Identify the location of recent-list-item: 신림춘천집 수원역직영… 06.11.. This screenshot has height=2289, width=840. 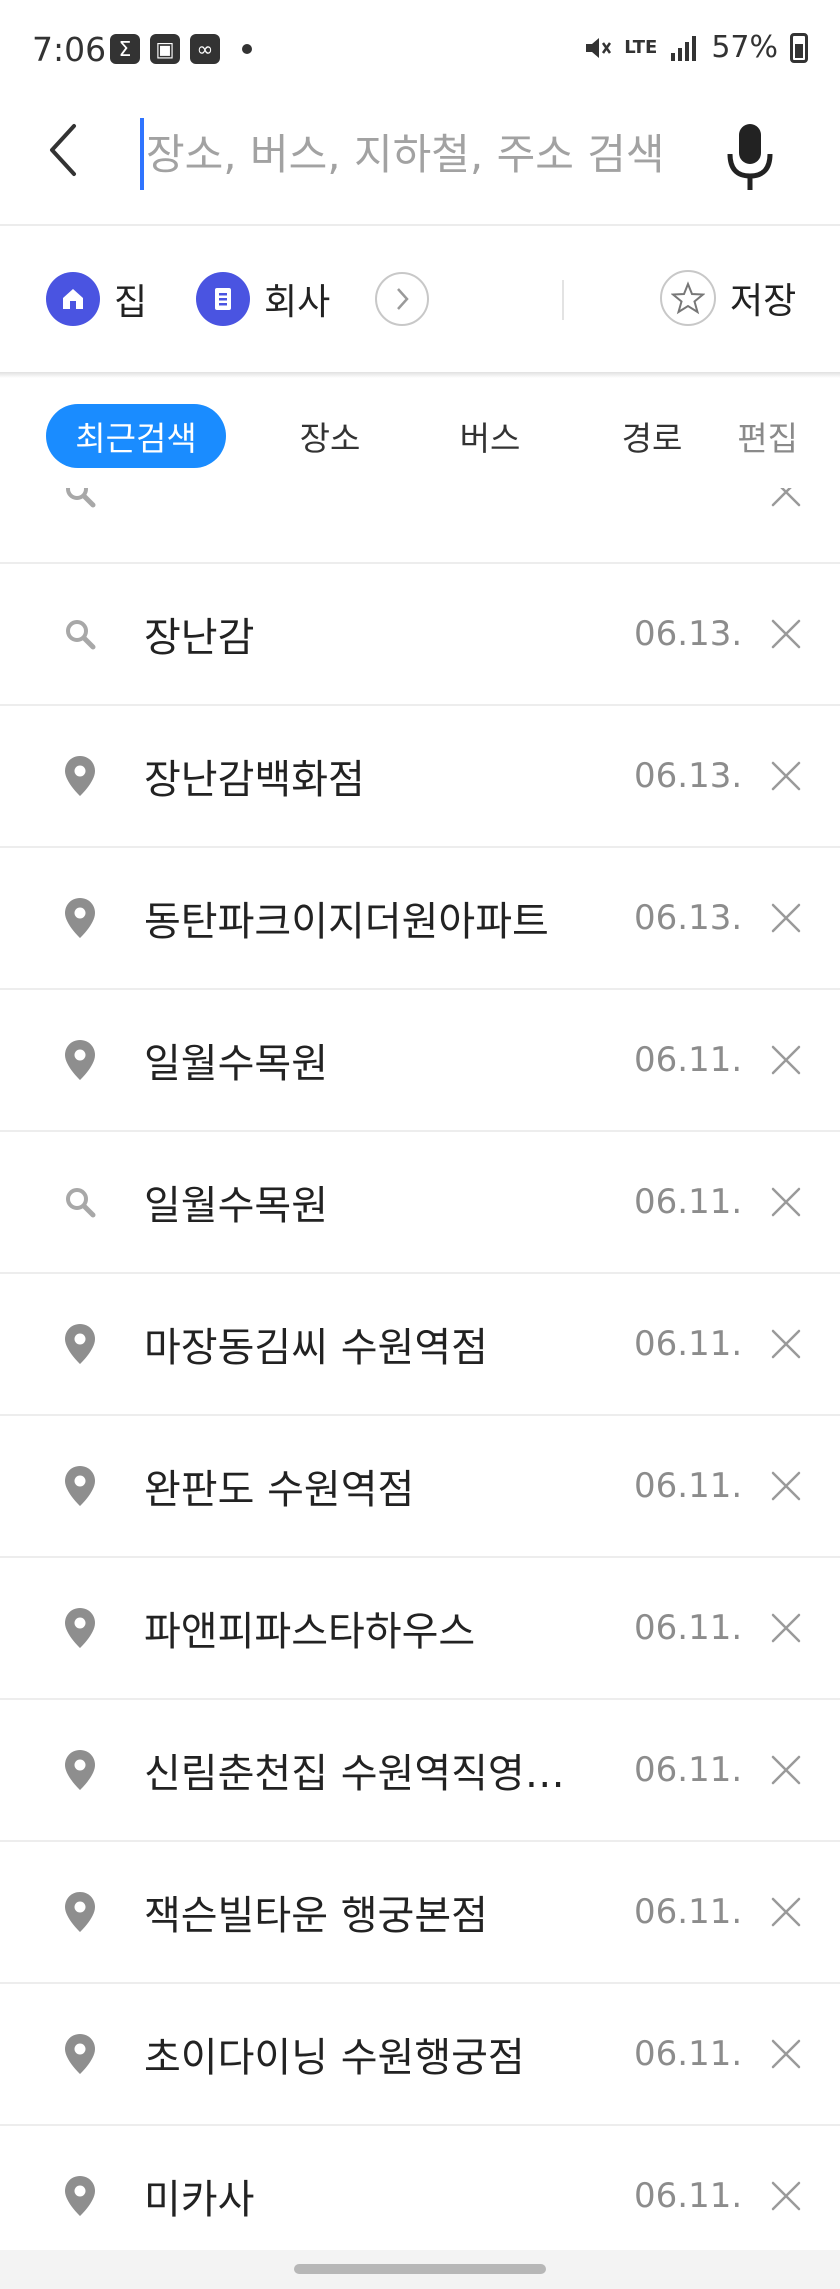
(420, 1771).